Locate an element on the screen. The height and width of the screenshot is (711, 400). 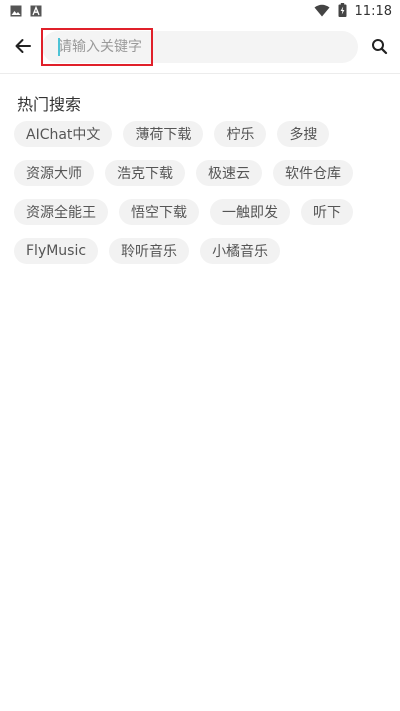
search-bar is located at coordinates (200, 48).